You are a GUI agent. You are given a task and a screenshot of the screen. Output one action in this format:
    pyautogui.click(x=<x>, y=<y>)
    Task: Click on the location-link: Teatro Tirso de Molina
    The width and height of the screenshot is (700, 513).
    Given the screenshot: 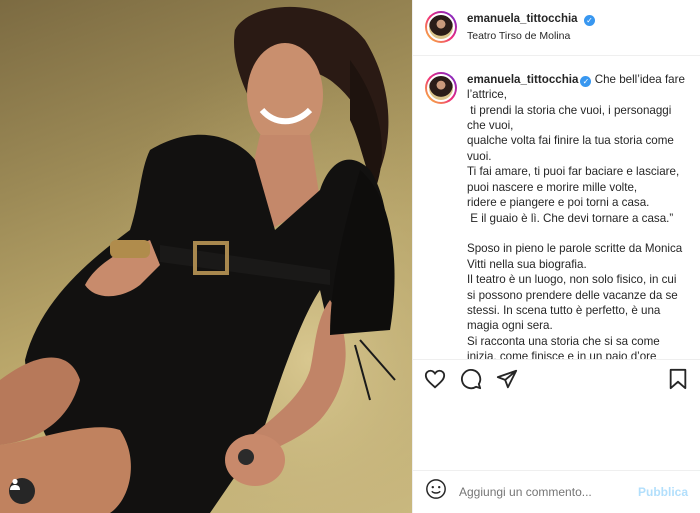 What is the action you would take?
    pyautogui.click(x=531, y=36)
    